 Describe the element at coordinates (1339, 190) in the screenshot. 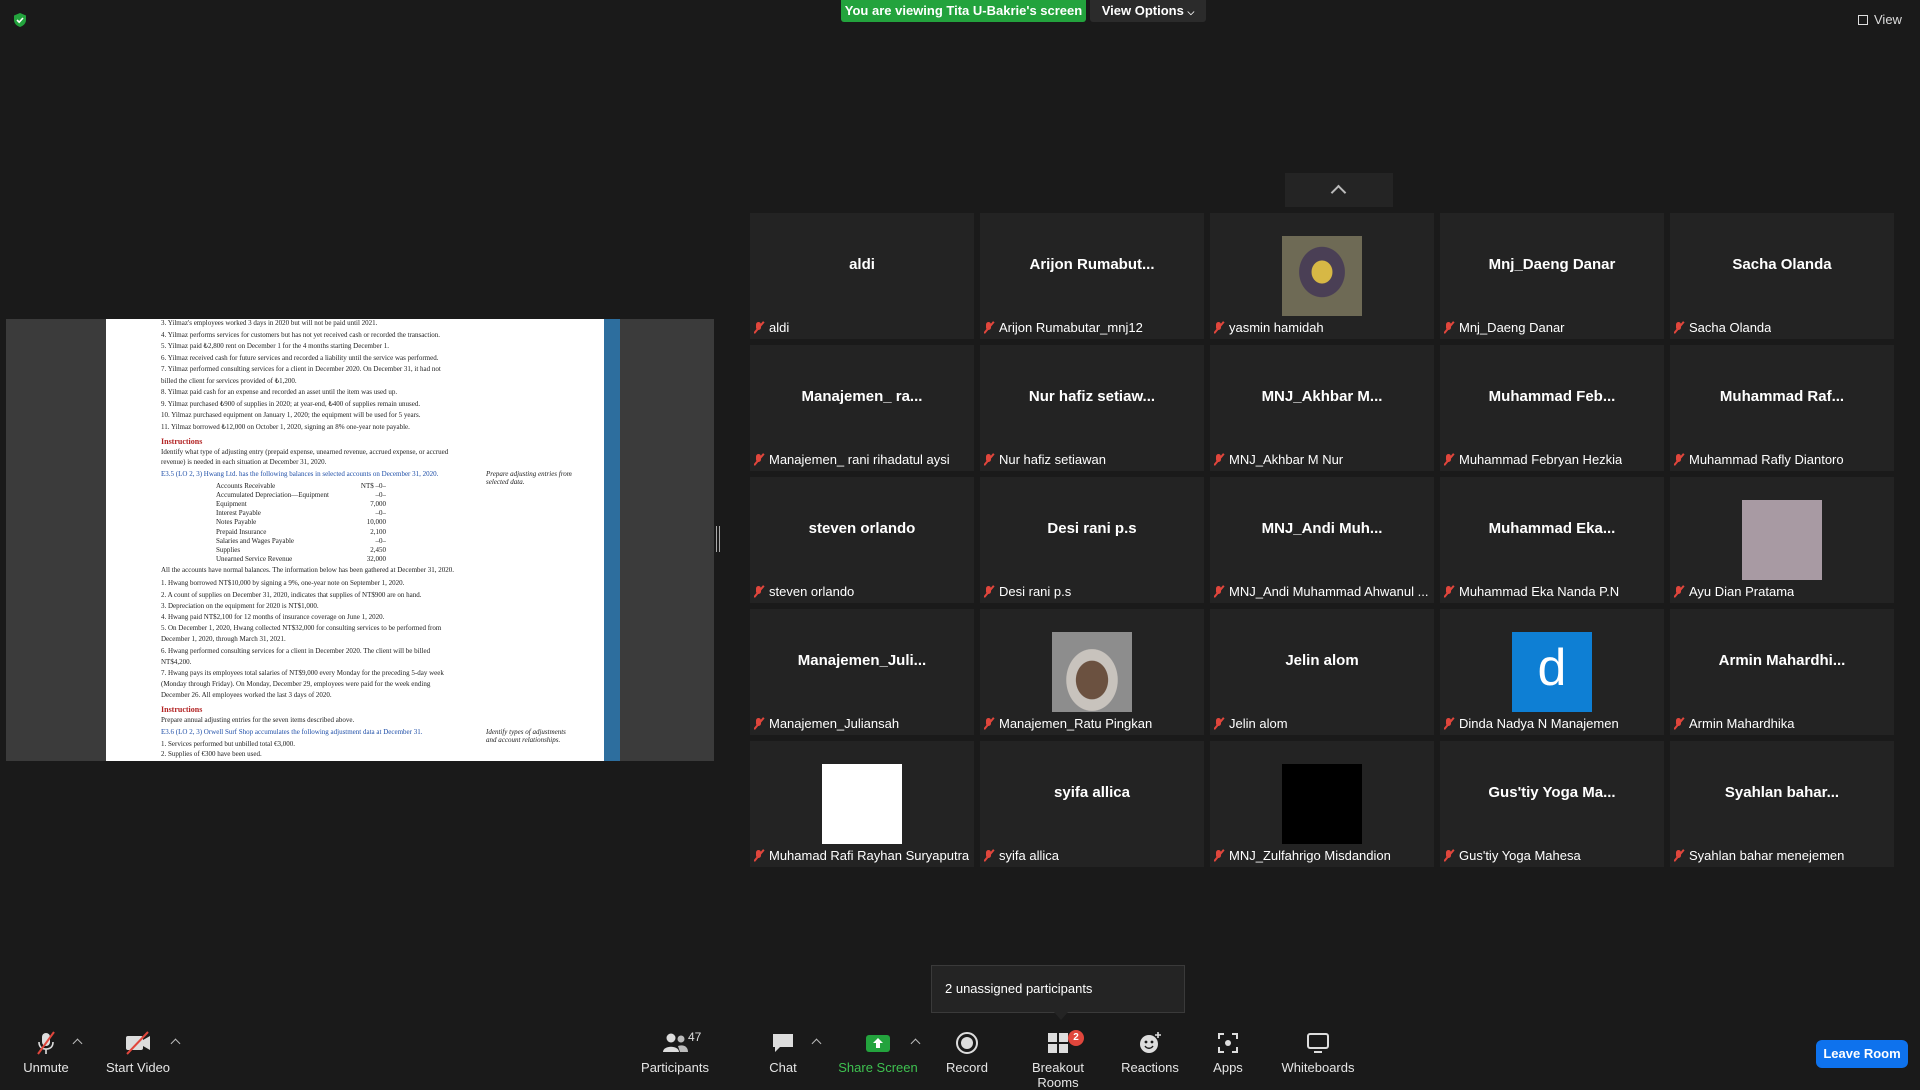

I see `collapse-gallery-button` at that location.